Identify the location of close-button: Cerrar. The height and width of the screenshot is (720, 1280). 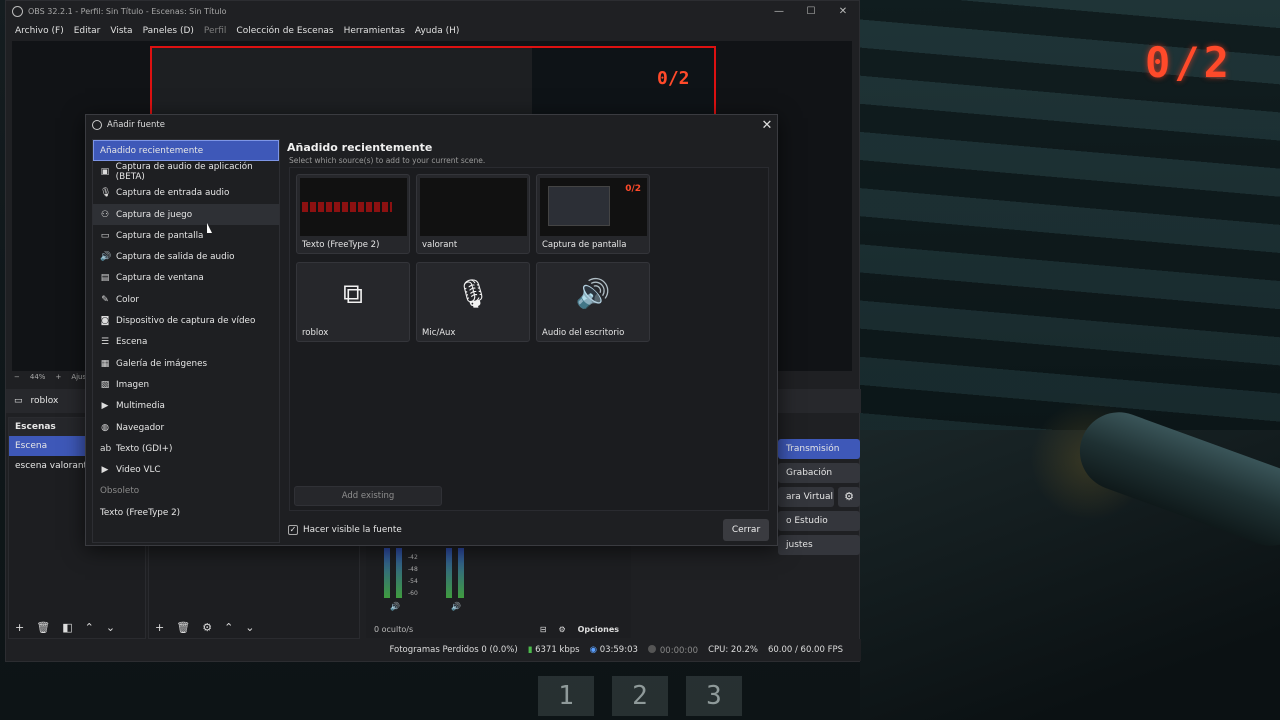
(746, 530).